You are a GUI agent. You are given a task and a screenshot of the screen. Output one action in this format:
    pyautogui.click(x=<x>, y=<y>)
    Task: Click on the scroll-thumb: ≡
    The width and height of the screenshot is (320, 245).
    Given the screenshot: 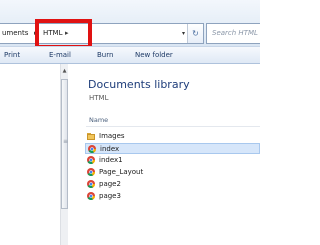 What is the action you would take?
    pyautogui.click(x=64, y=144)
    